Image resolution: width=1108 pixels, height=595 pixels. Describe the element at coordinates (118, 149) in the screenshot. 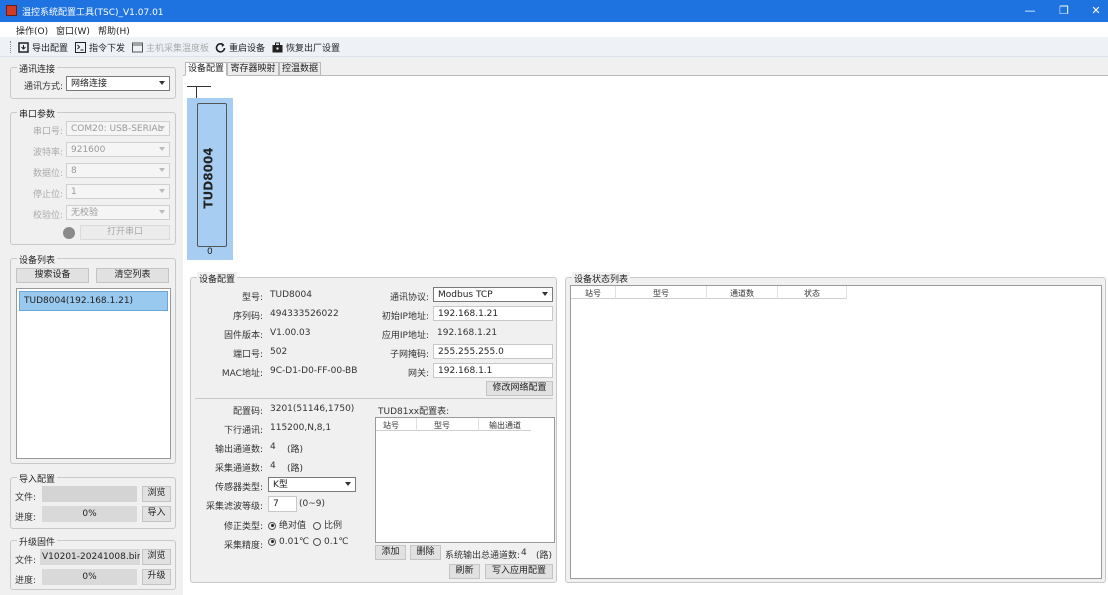

I see `baud-select: 921600` at that location.